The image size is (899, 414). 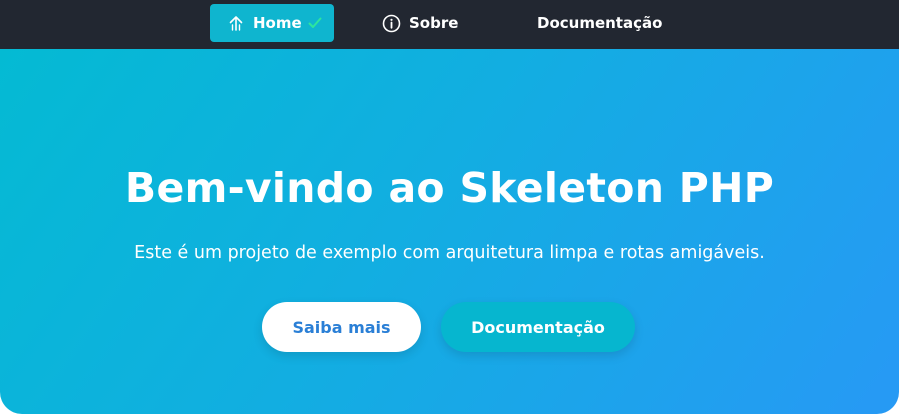 What do you see at coordinates (341, 327) in the screenshot?
I see `saiba-mais-button: Saiba mais` at bounding box center [341, 327].